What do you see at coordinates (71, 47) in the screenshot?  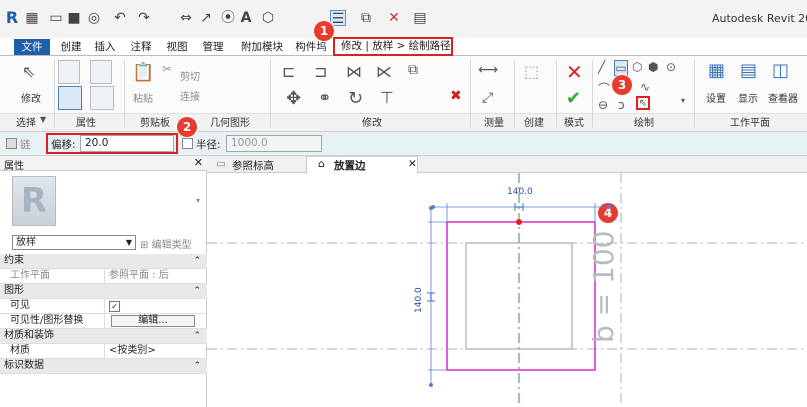 I see `tab-create: 创建` at bounding box center [71, 47].